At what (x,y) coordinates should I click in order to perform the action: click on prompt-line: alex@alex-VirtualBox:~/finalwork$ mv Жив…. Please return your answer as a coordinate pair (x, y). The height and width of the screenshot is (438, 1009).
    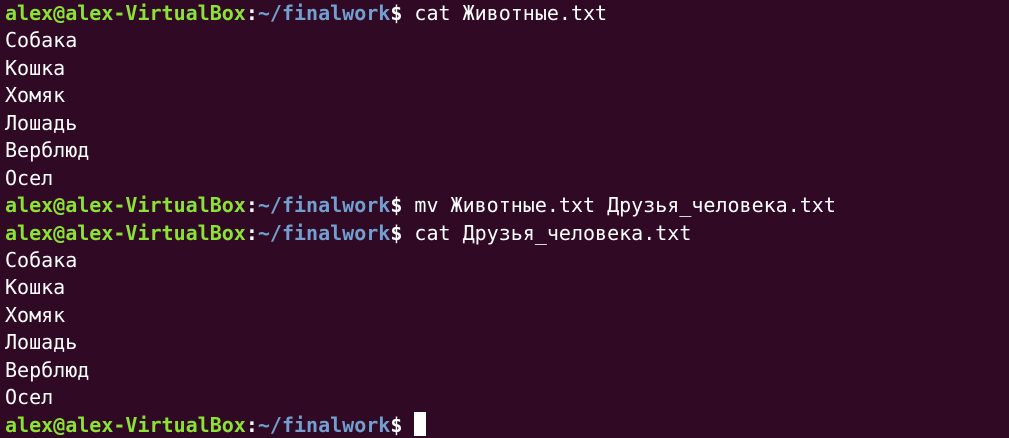
    Looking at the image, I should click on (507, 205).